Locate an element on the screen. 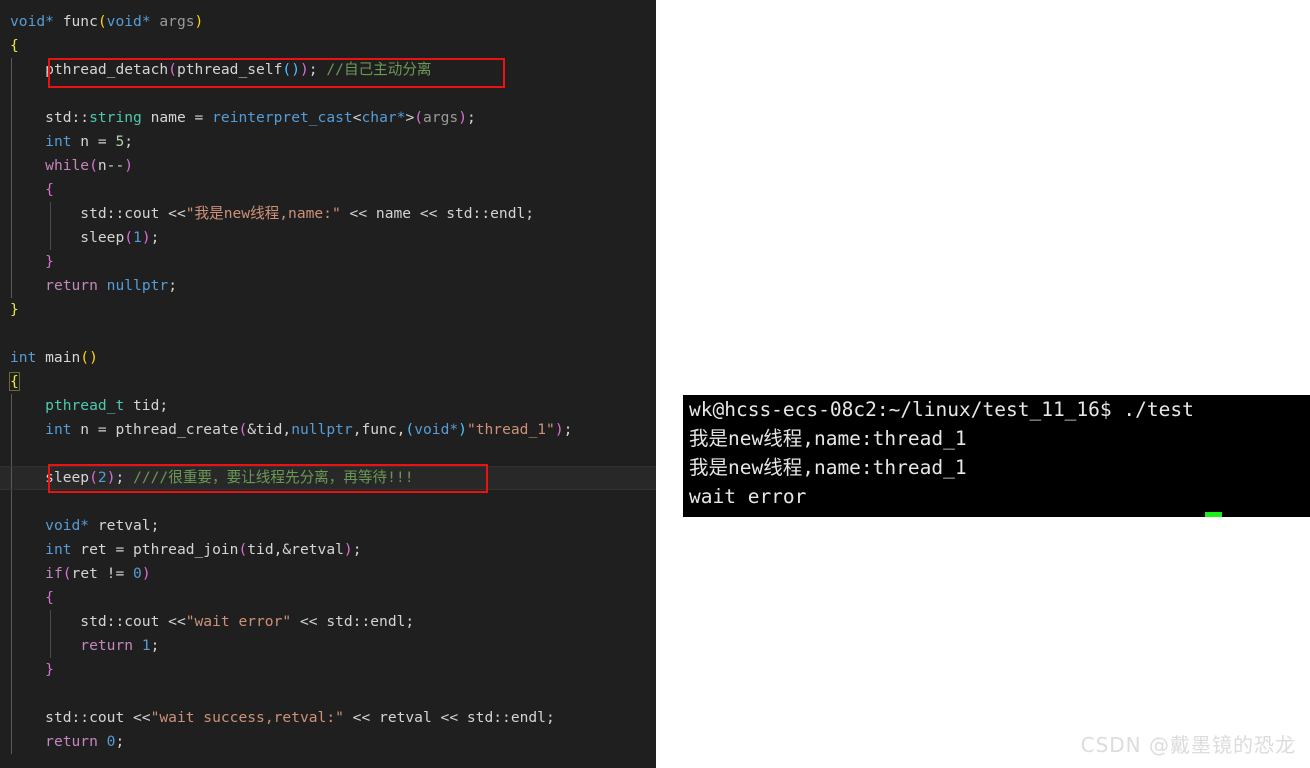 This screenshot has width=1310, height=768. code-line-cout-wait-error: std::cout <<"wait error" << std::endl; is located at coordinates (328, 622).